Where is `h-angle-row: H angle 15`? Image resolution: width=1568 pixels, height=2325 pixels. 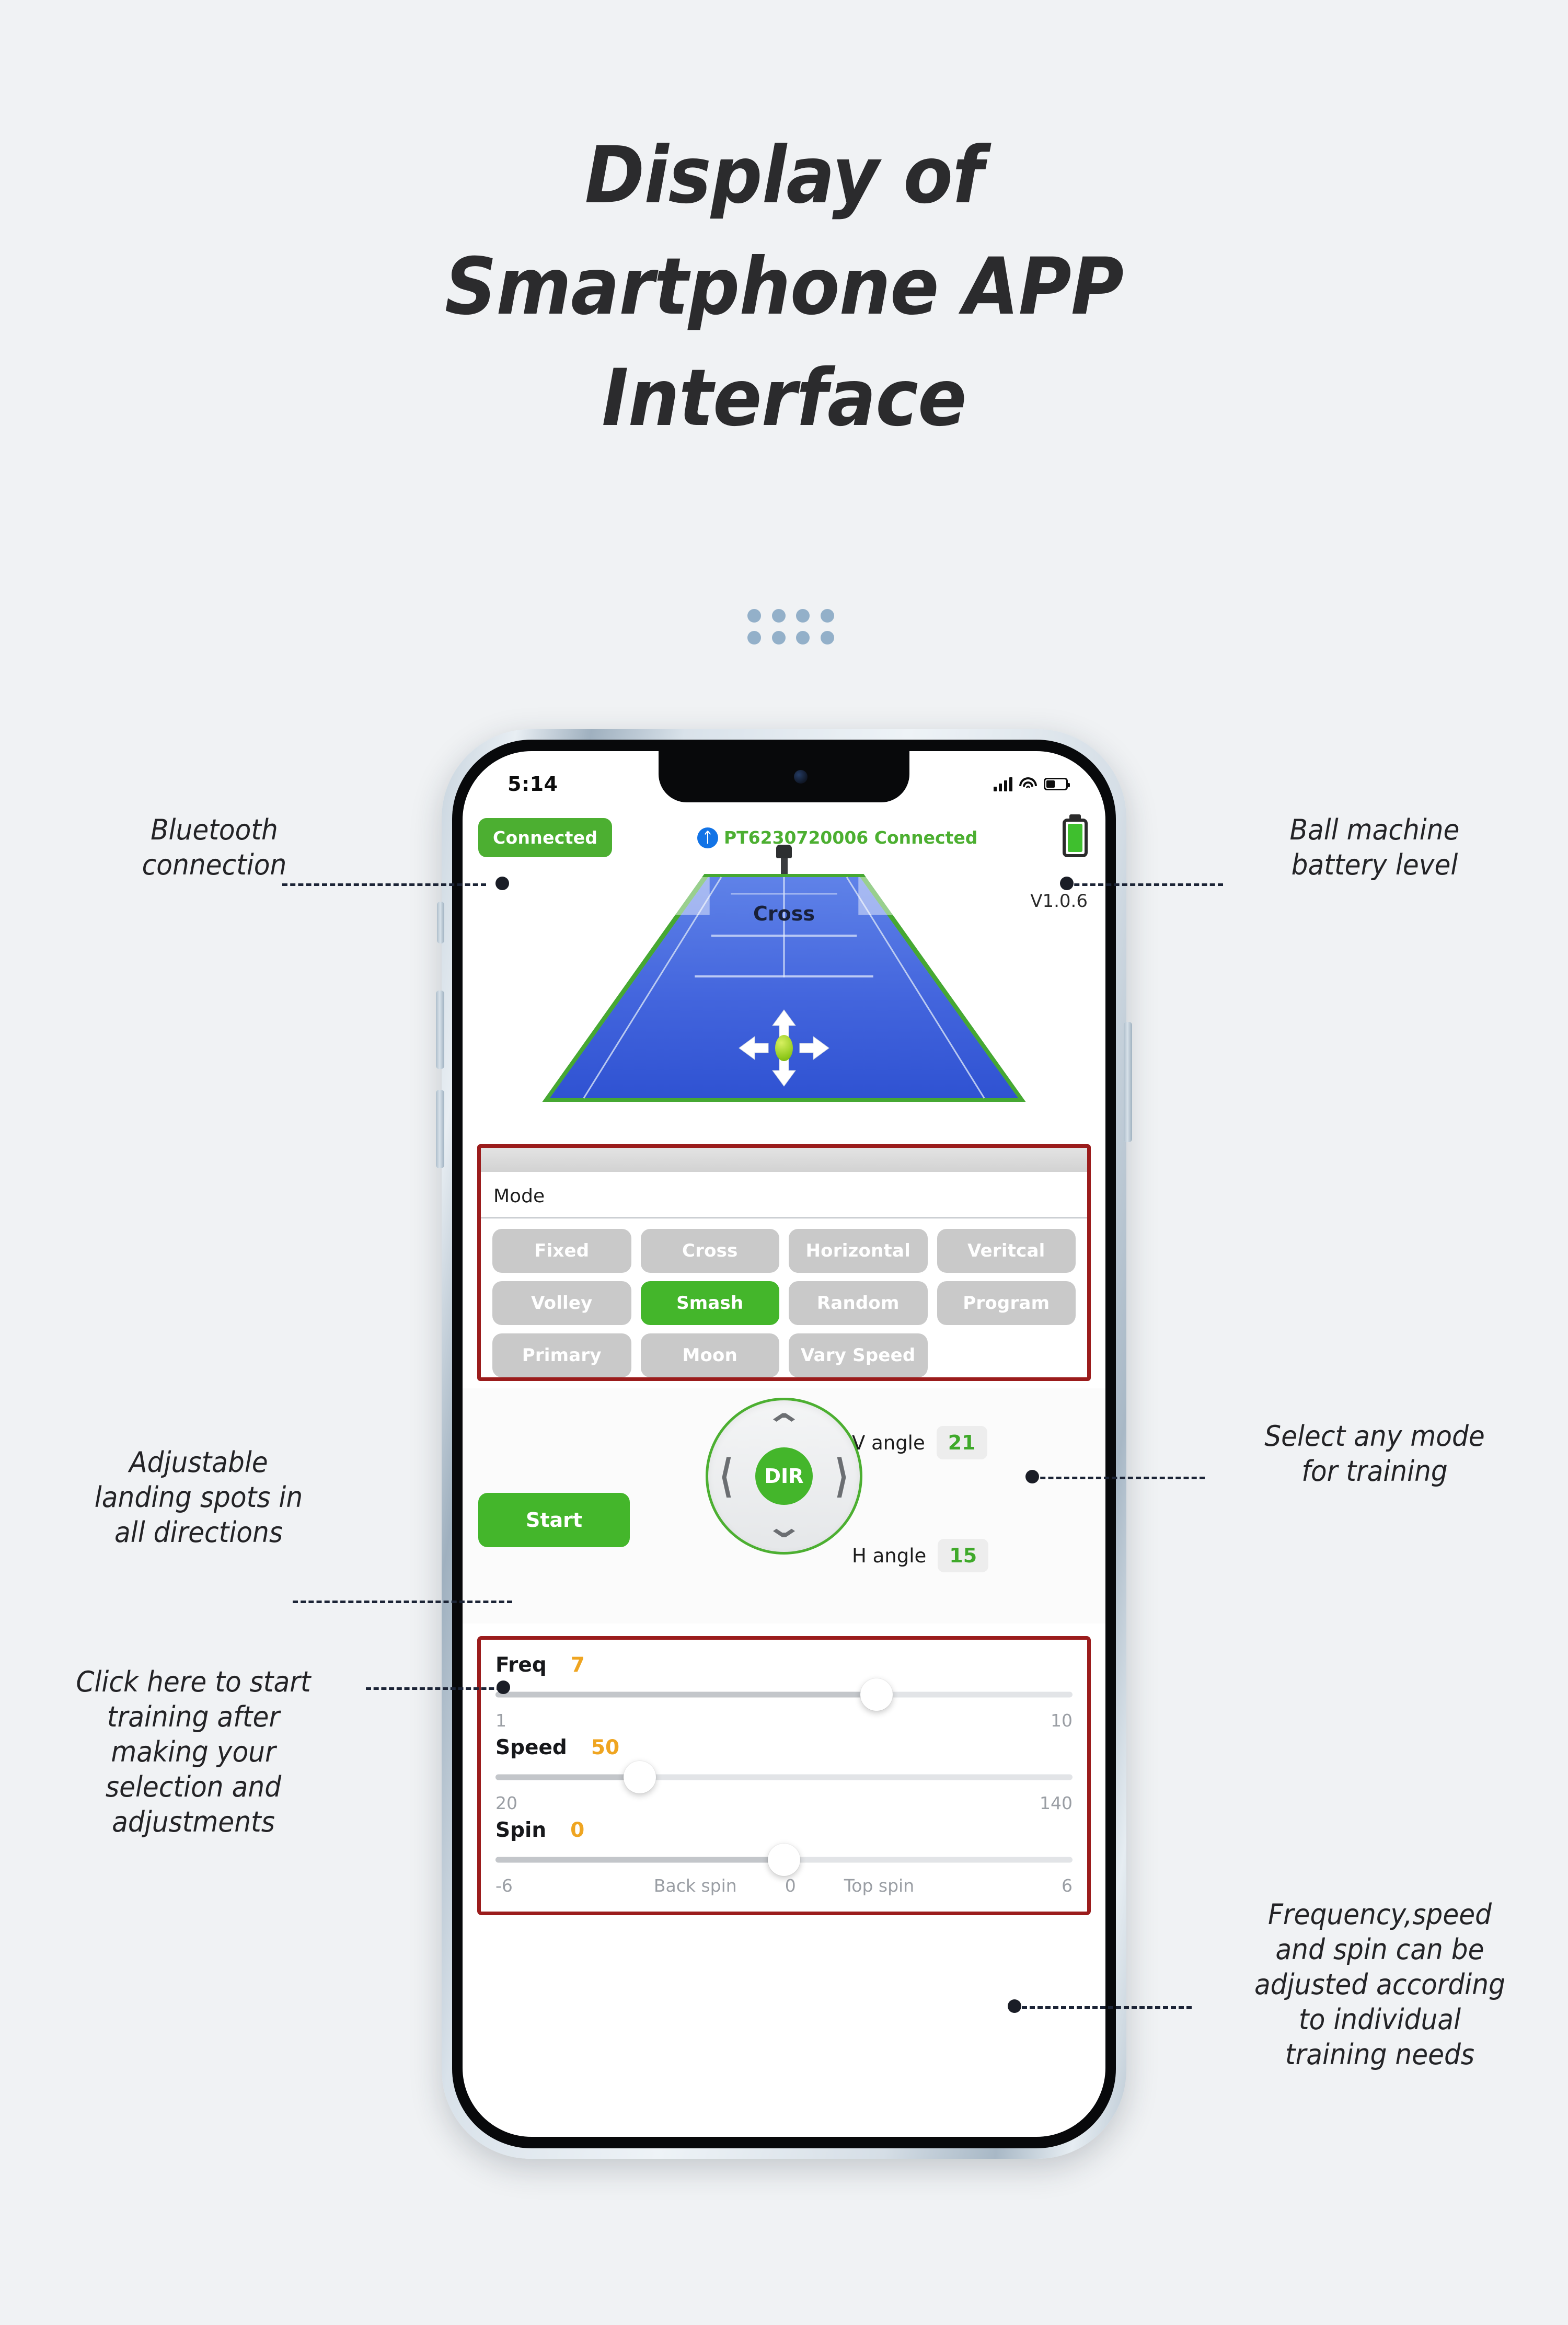
h-angle-row: H angle 15 is located at coordinates (920, 1555).